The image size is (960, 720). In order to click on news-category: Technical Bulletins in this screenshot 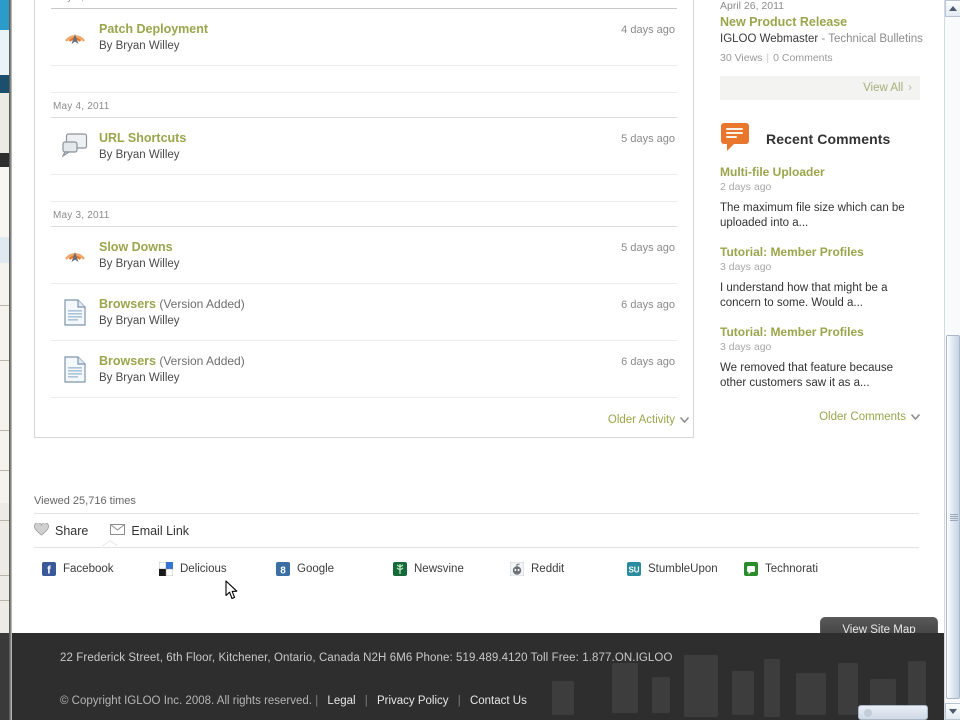, I will do `click(875, 39)`.